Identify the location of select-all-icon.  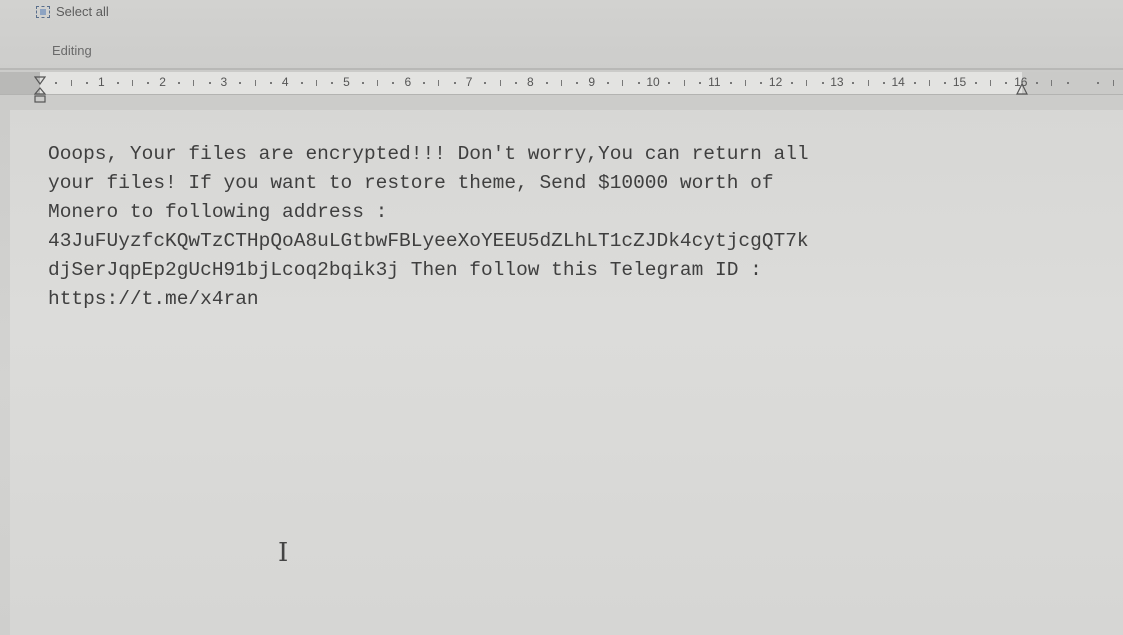
(43, 11).